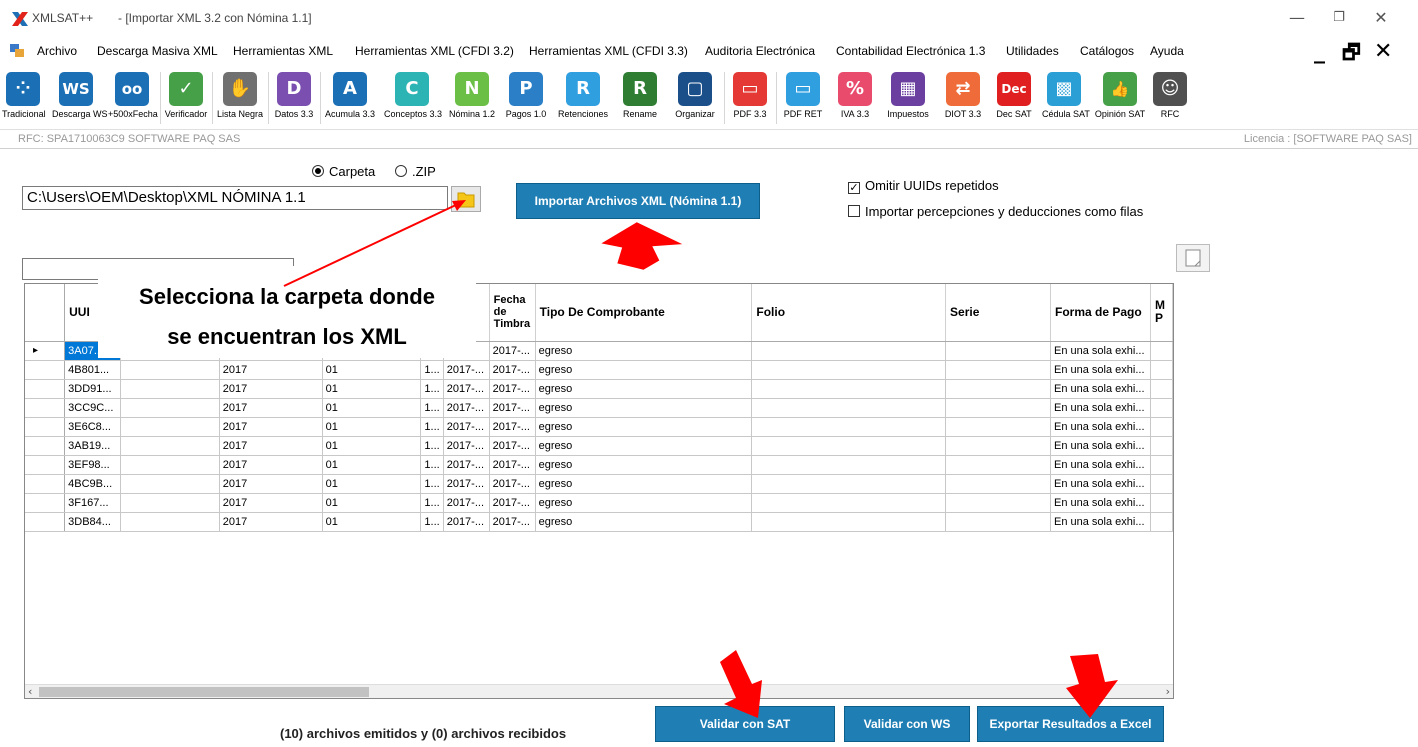  What do you see at coordinates (640, 96) in the screenshot?
I see `toolbar-button-rename: R Rename` at bounding box center [640, 96].